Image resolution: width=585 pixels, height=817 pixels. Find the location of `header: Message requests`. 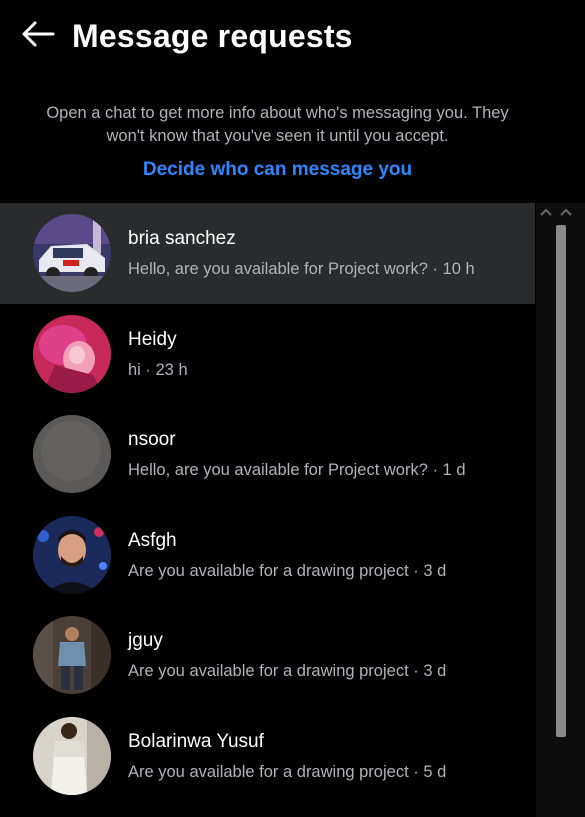

header: Message requests is located at coordinates (292, 36).